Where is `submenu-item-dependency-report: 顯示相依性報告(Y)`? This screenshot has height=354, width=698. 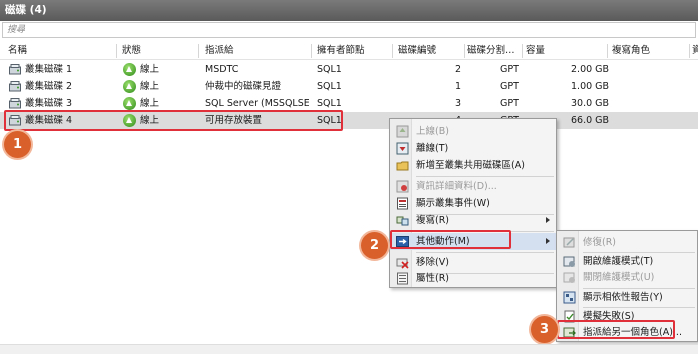
submenu-item-dependency-report: 顯示相依性報告(Y) is located at coordinates (627, 297).